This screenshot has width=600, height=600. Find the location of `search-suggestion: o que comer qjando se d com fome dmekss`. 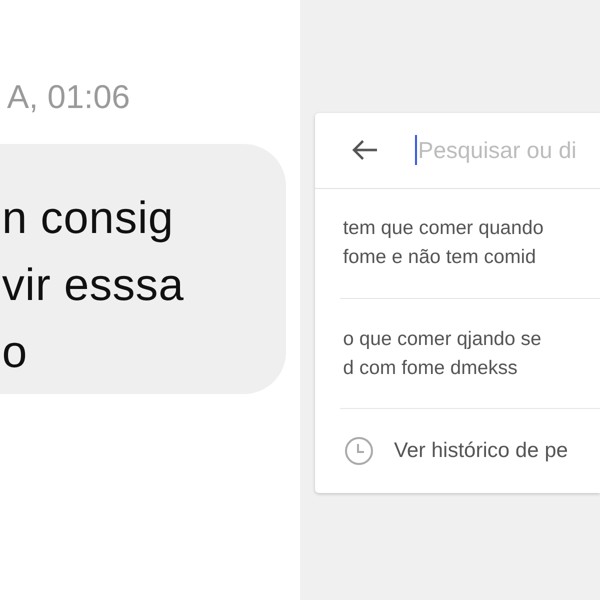

search-suggestion: o que comer qjando se d com fome dmekss is located at coordinates (442, 353).